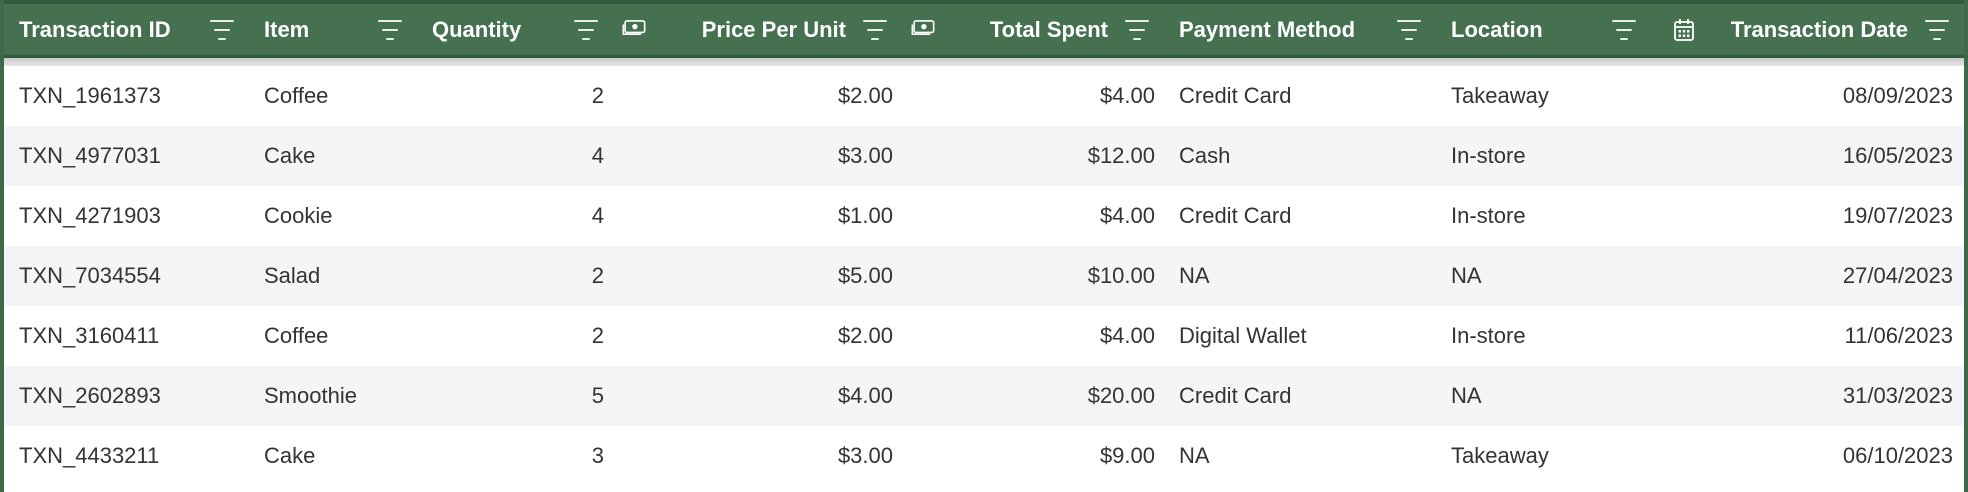 The height and width of the screenshot is (492, 1968). I want to click on column-header-total-spent: Total Spent, so click(1033, 29).